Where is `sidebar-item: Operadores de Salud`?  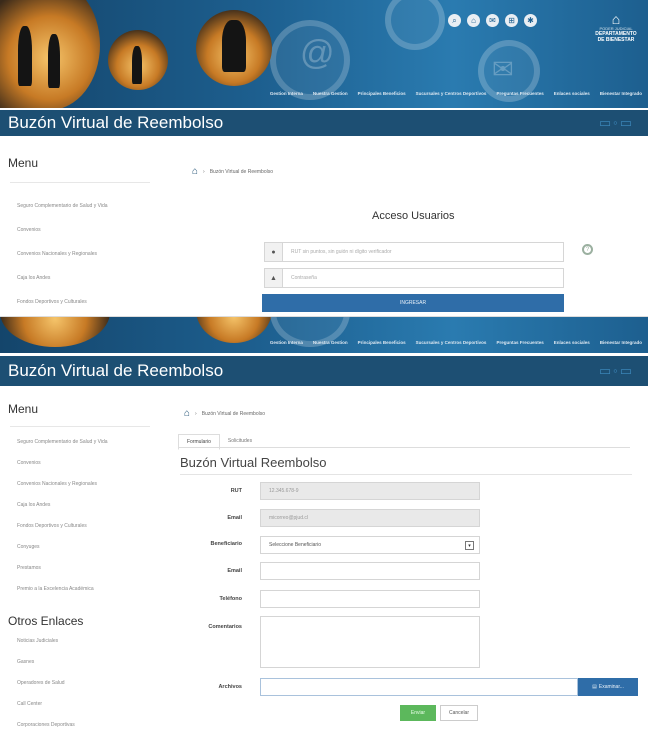 sidebar-item: Operadores de Salud is located at coordinates (88, 683).